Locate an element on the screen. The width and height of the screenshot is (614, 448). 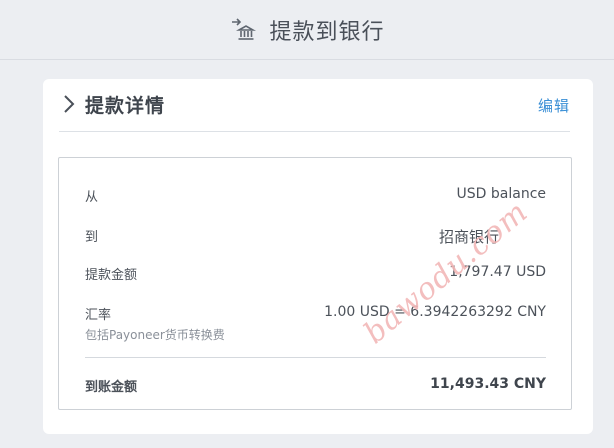
chevron-right-icon is located at coordinates (69, 104).